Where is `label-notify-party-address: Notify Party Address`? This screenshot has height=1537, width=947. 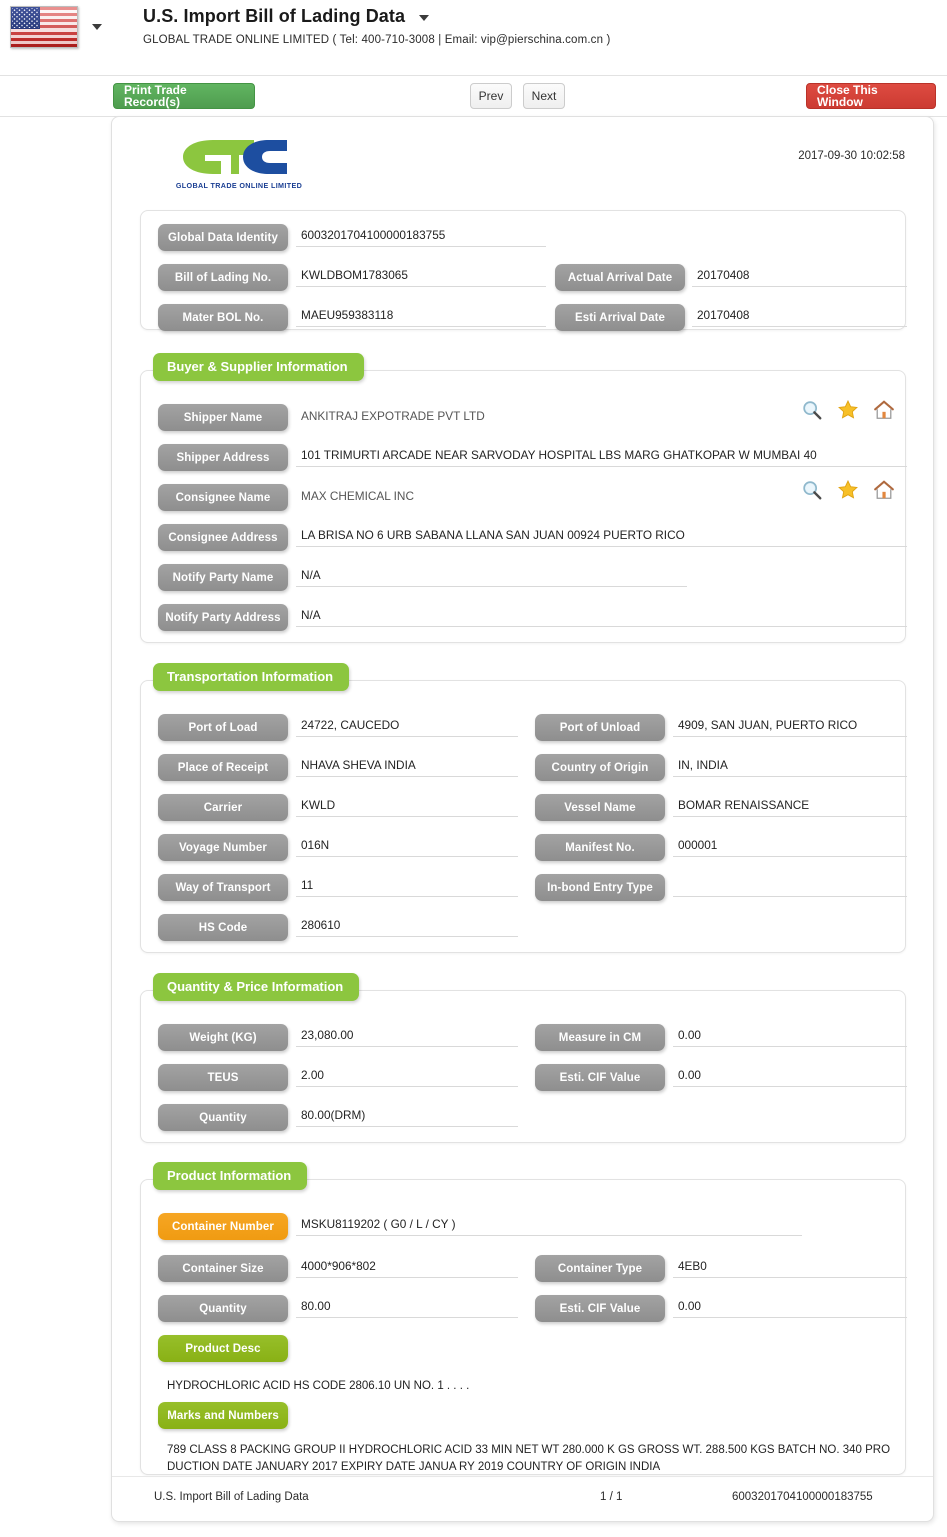
label-notify-party-address: Notify Party Address is located at coordinates (223, 617).